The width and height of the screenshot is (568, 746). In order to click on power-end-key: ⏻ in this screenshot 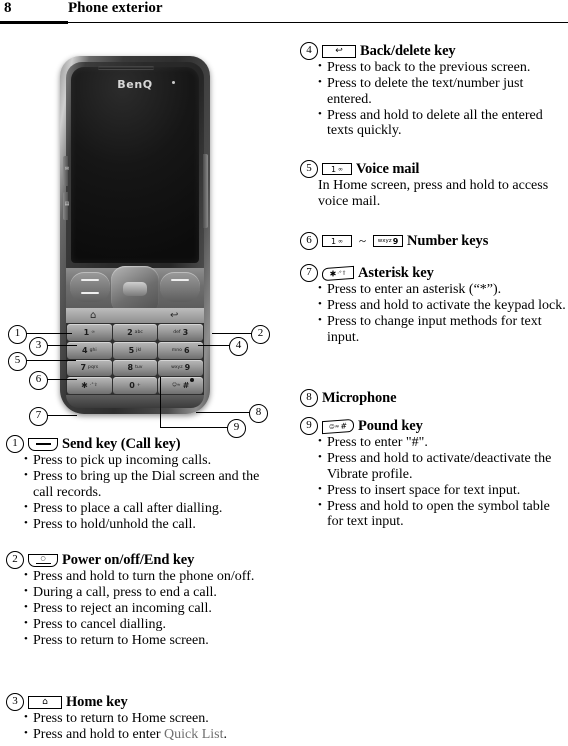, I will do `click(180, 287)`.